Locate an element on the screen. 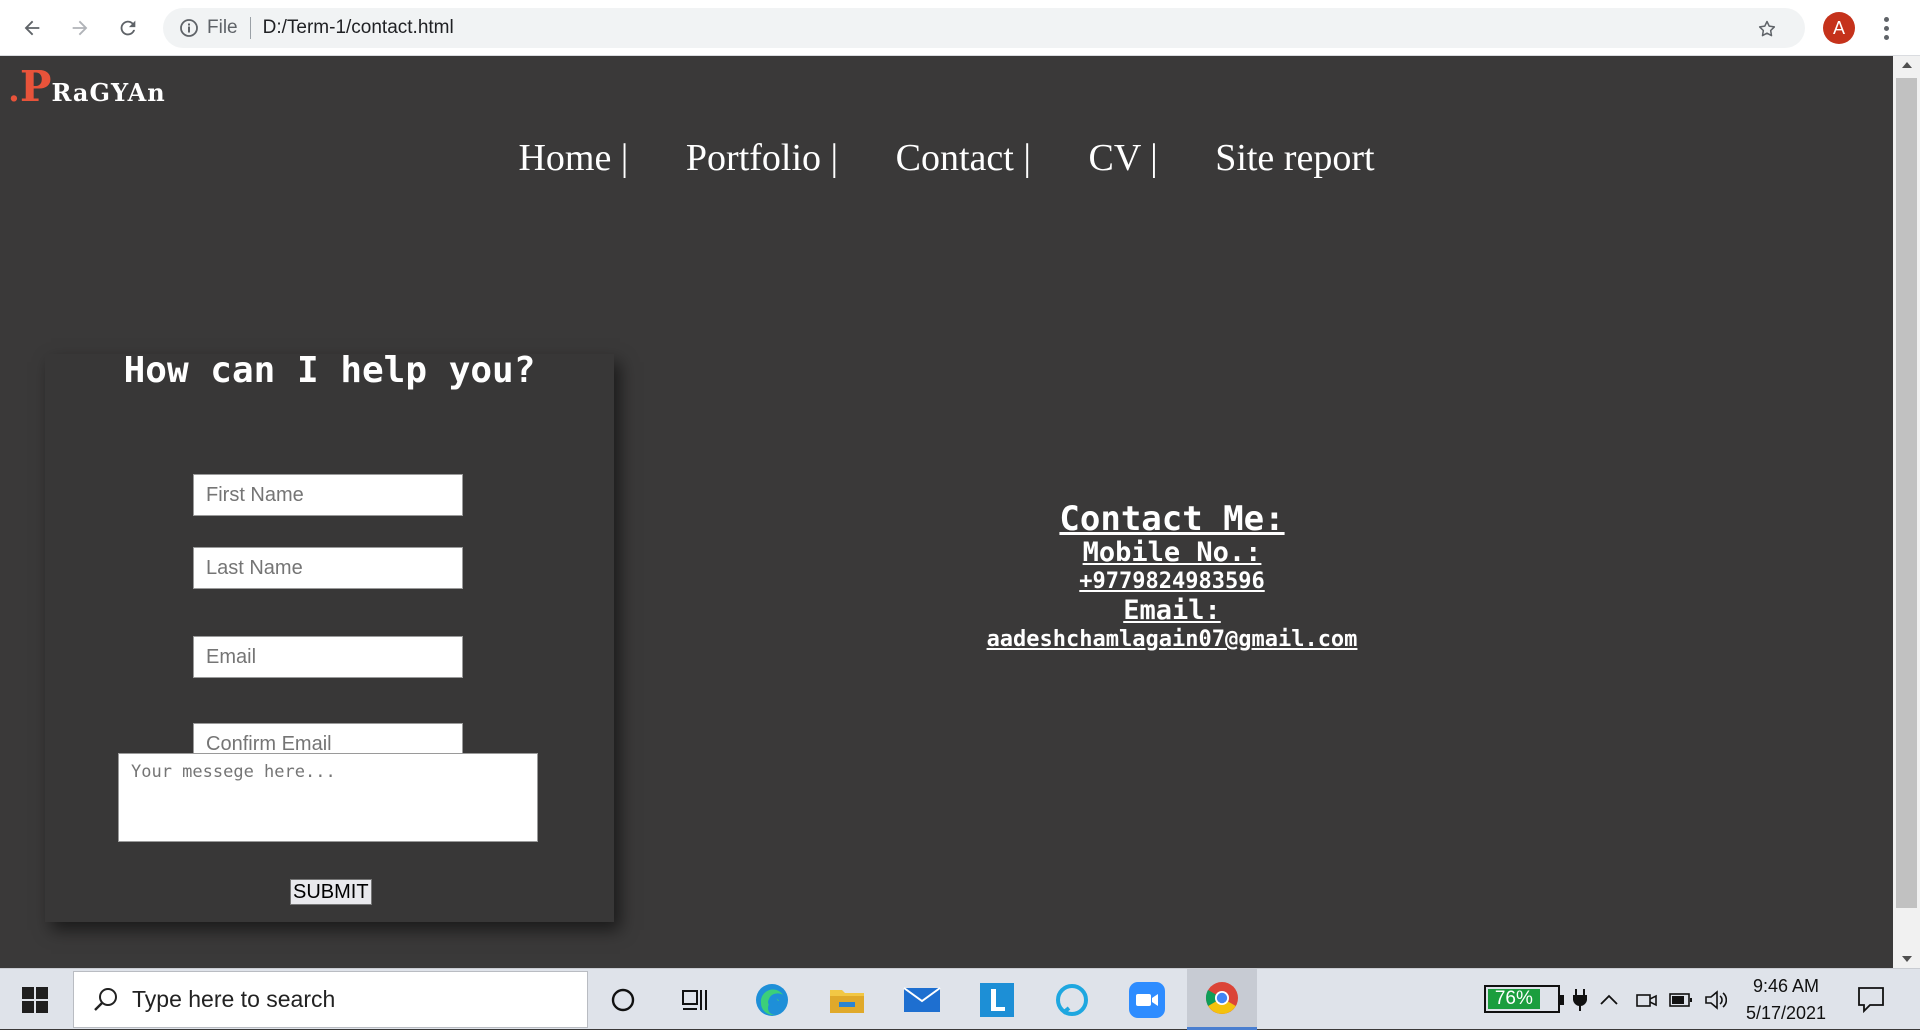 The image size is (1920, 1030). site-logo: .PRaGYAn is located at coordinates (87, 86).